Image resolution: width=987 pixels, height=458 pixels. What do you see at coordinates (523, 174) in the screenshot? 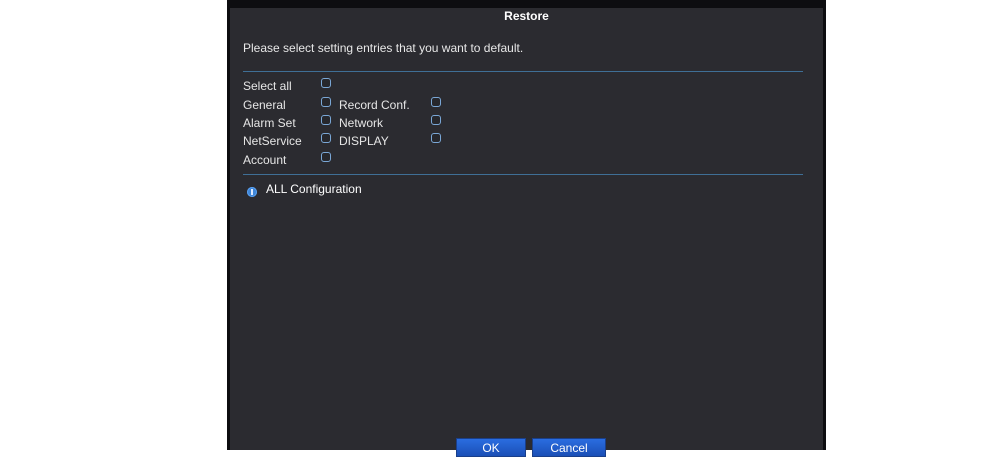
I see `divider-bottom` at bounding box center [523, 174].